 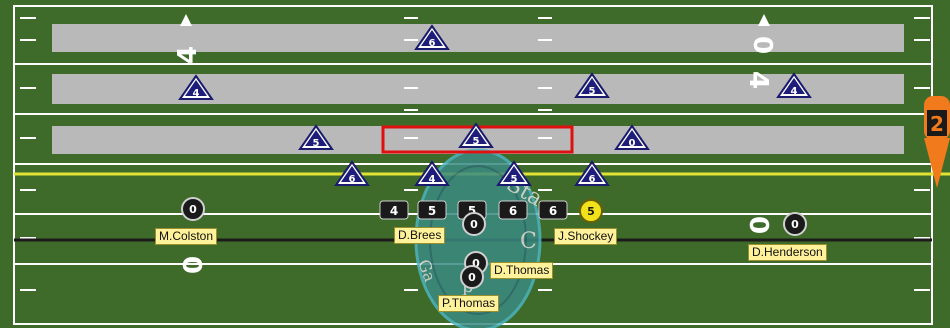 I want to click on lineman-icon: 5, so click(x=432, y=210).